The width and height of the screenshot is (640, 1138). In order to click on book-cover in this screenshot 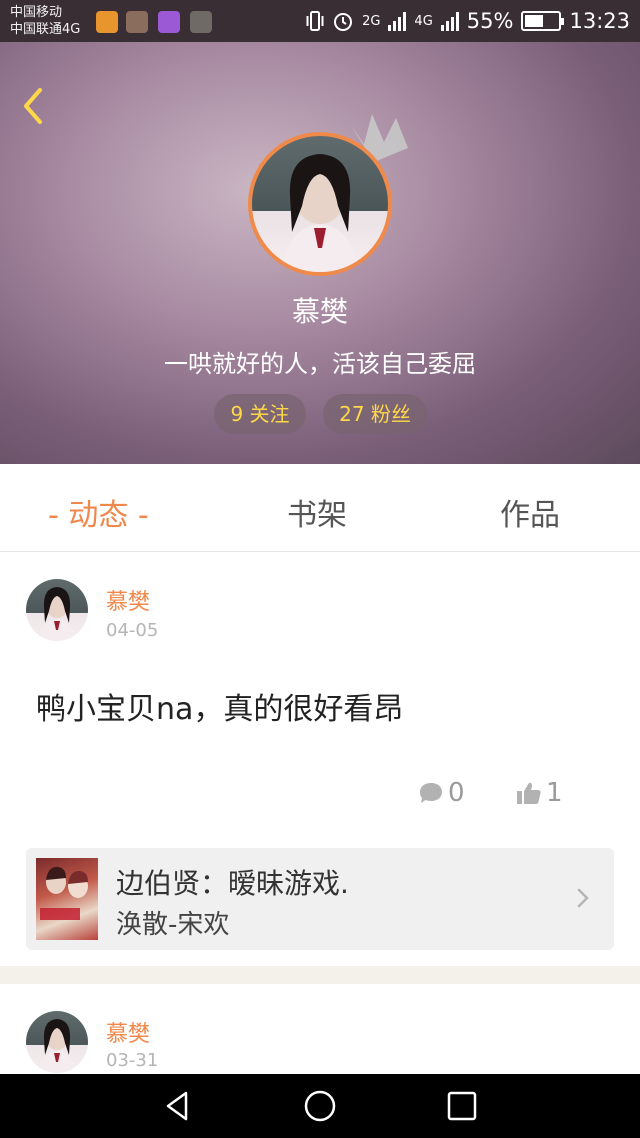, I will do `click(67, 899)`.